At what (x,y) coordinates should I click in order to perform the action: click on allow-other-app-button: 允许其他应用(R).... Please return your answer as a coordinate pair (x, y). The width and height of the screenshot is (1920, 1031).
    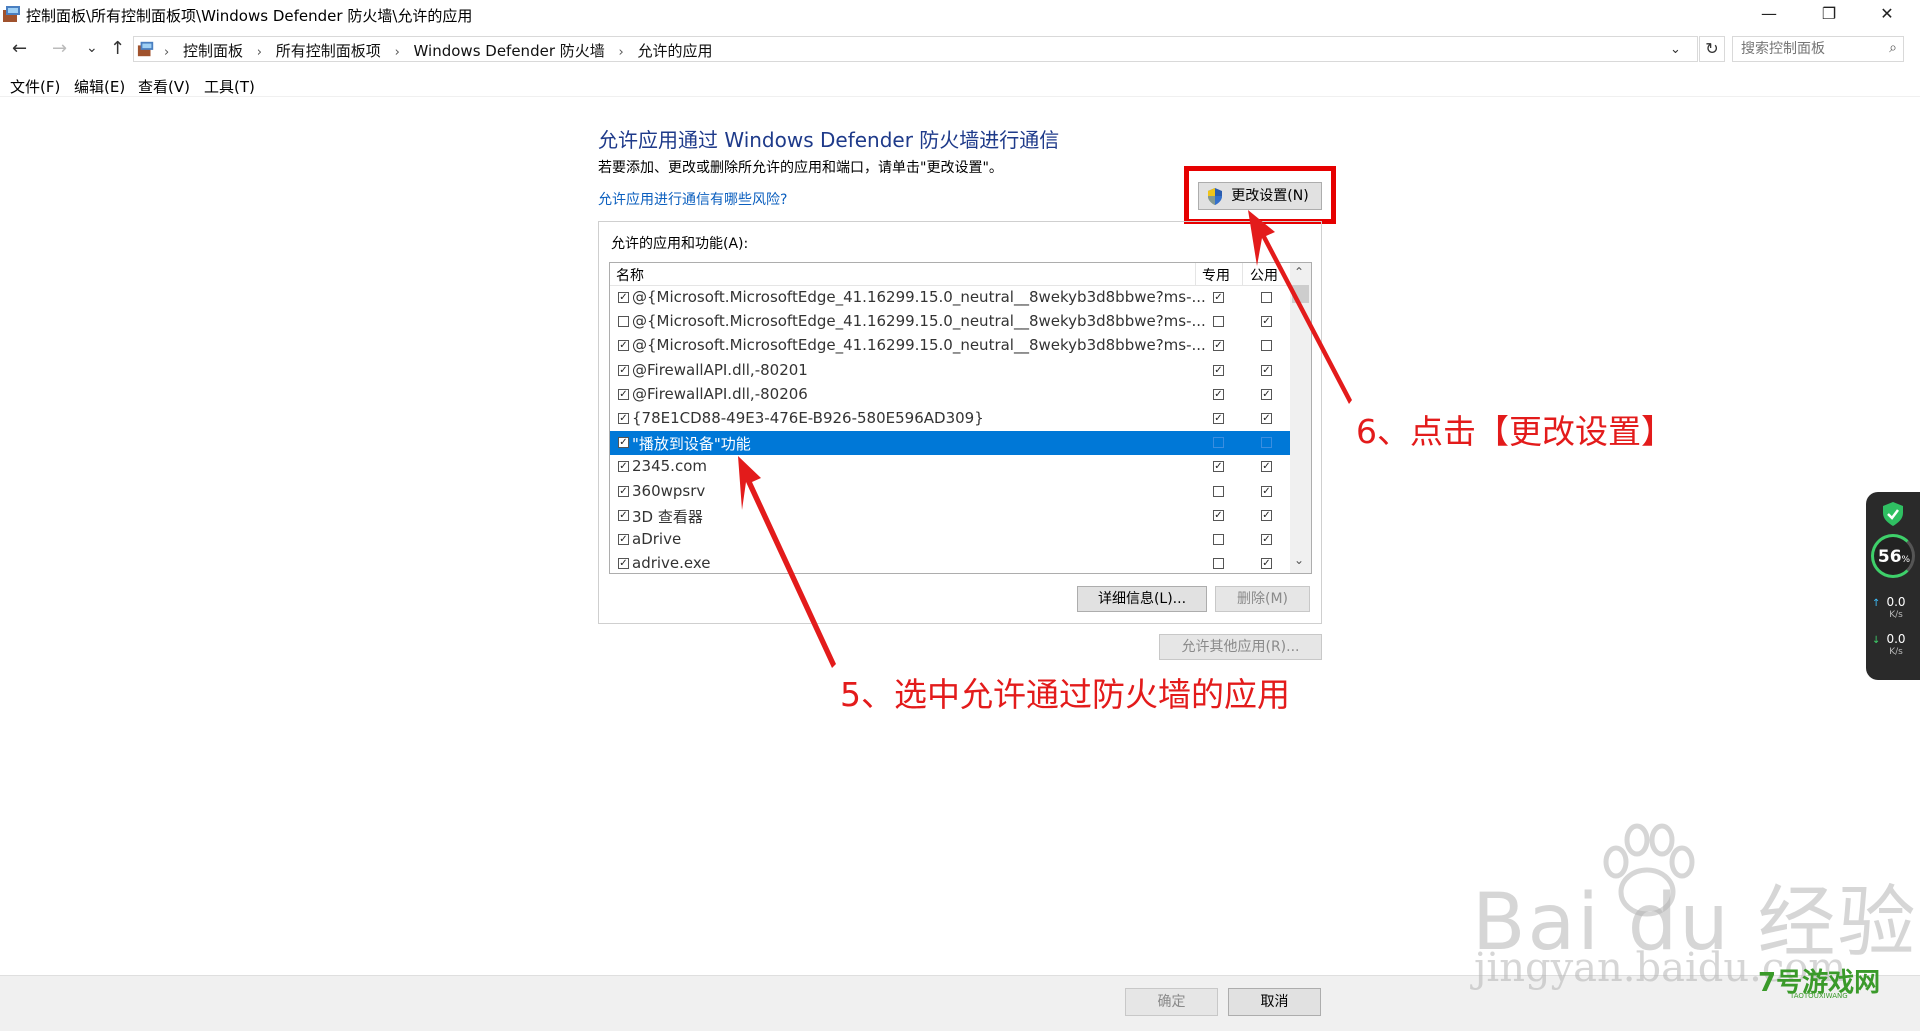
    Looking at the image, I should click on (1240, 647).